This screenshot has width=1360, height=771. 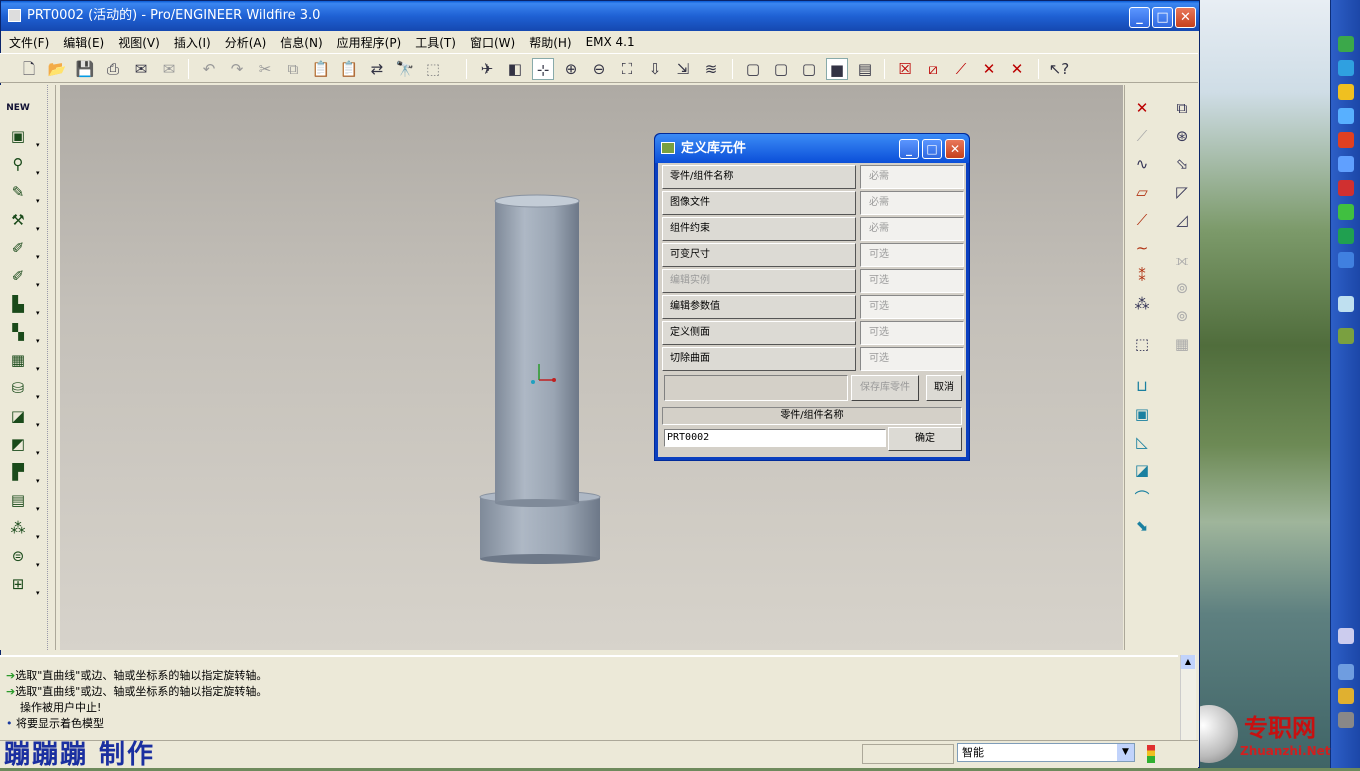 I want to click on sound-icon, so click(x=1346, y=720).